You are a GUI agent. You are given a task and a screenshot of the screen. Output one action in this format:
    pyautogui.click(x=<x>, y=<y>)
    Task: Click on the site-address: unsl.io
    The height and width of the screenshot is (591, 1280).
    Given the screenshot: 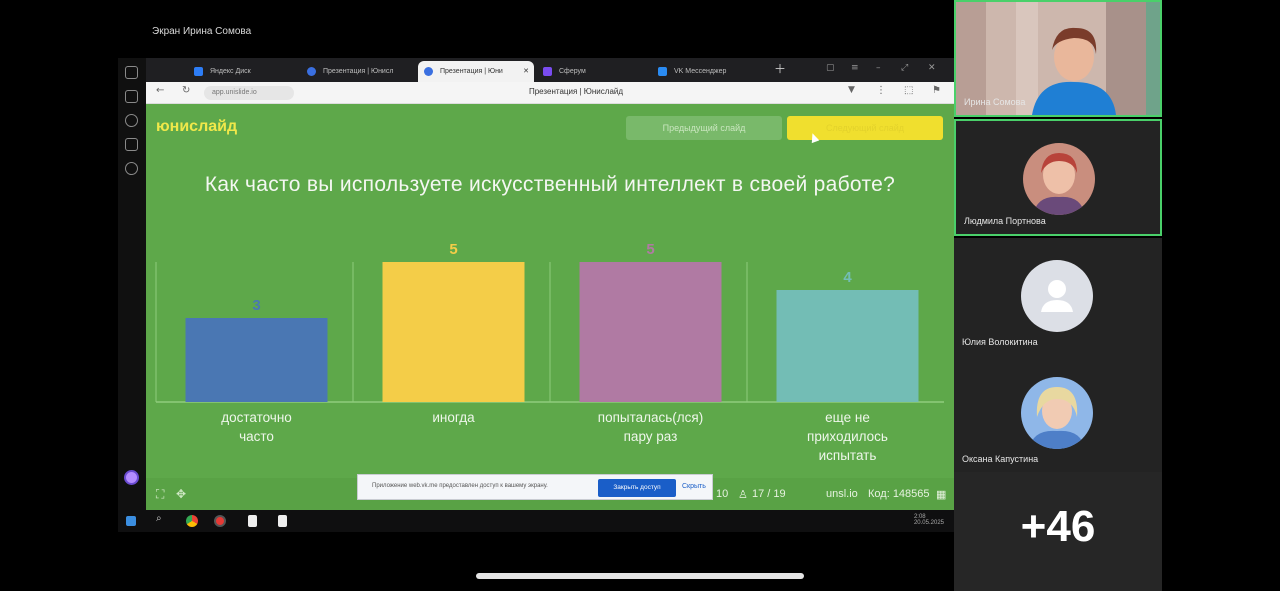 What is the action you would take?
    pyautogui.click(x=842, y=494)
    